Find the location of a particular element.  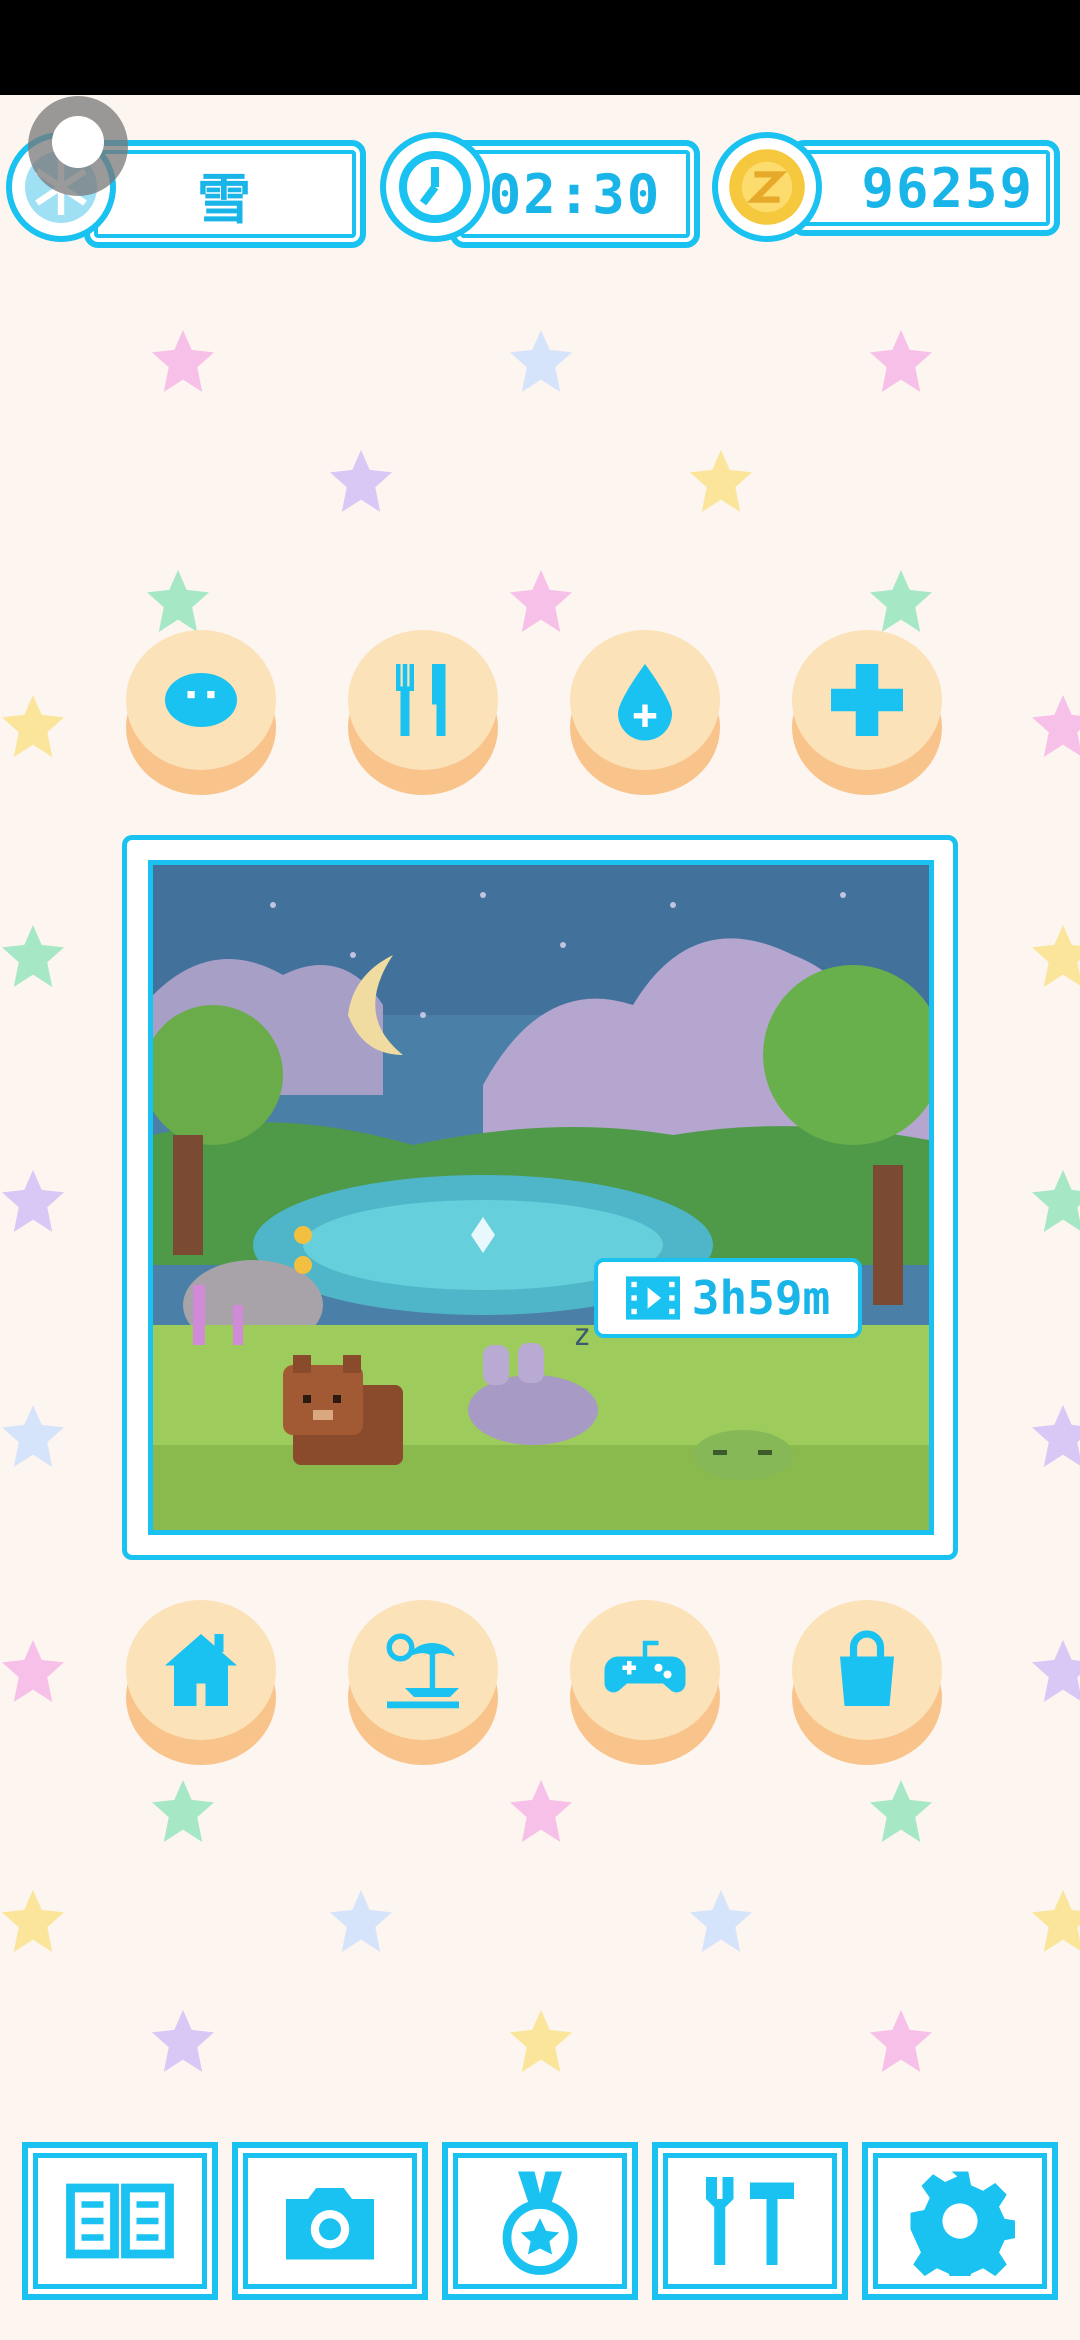

island-icon is located at coordinates (422, 1671).